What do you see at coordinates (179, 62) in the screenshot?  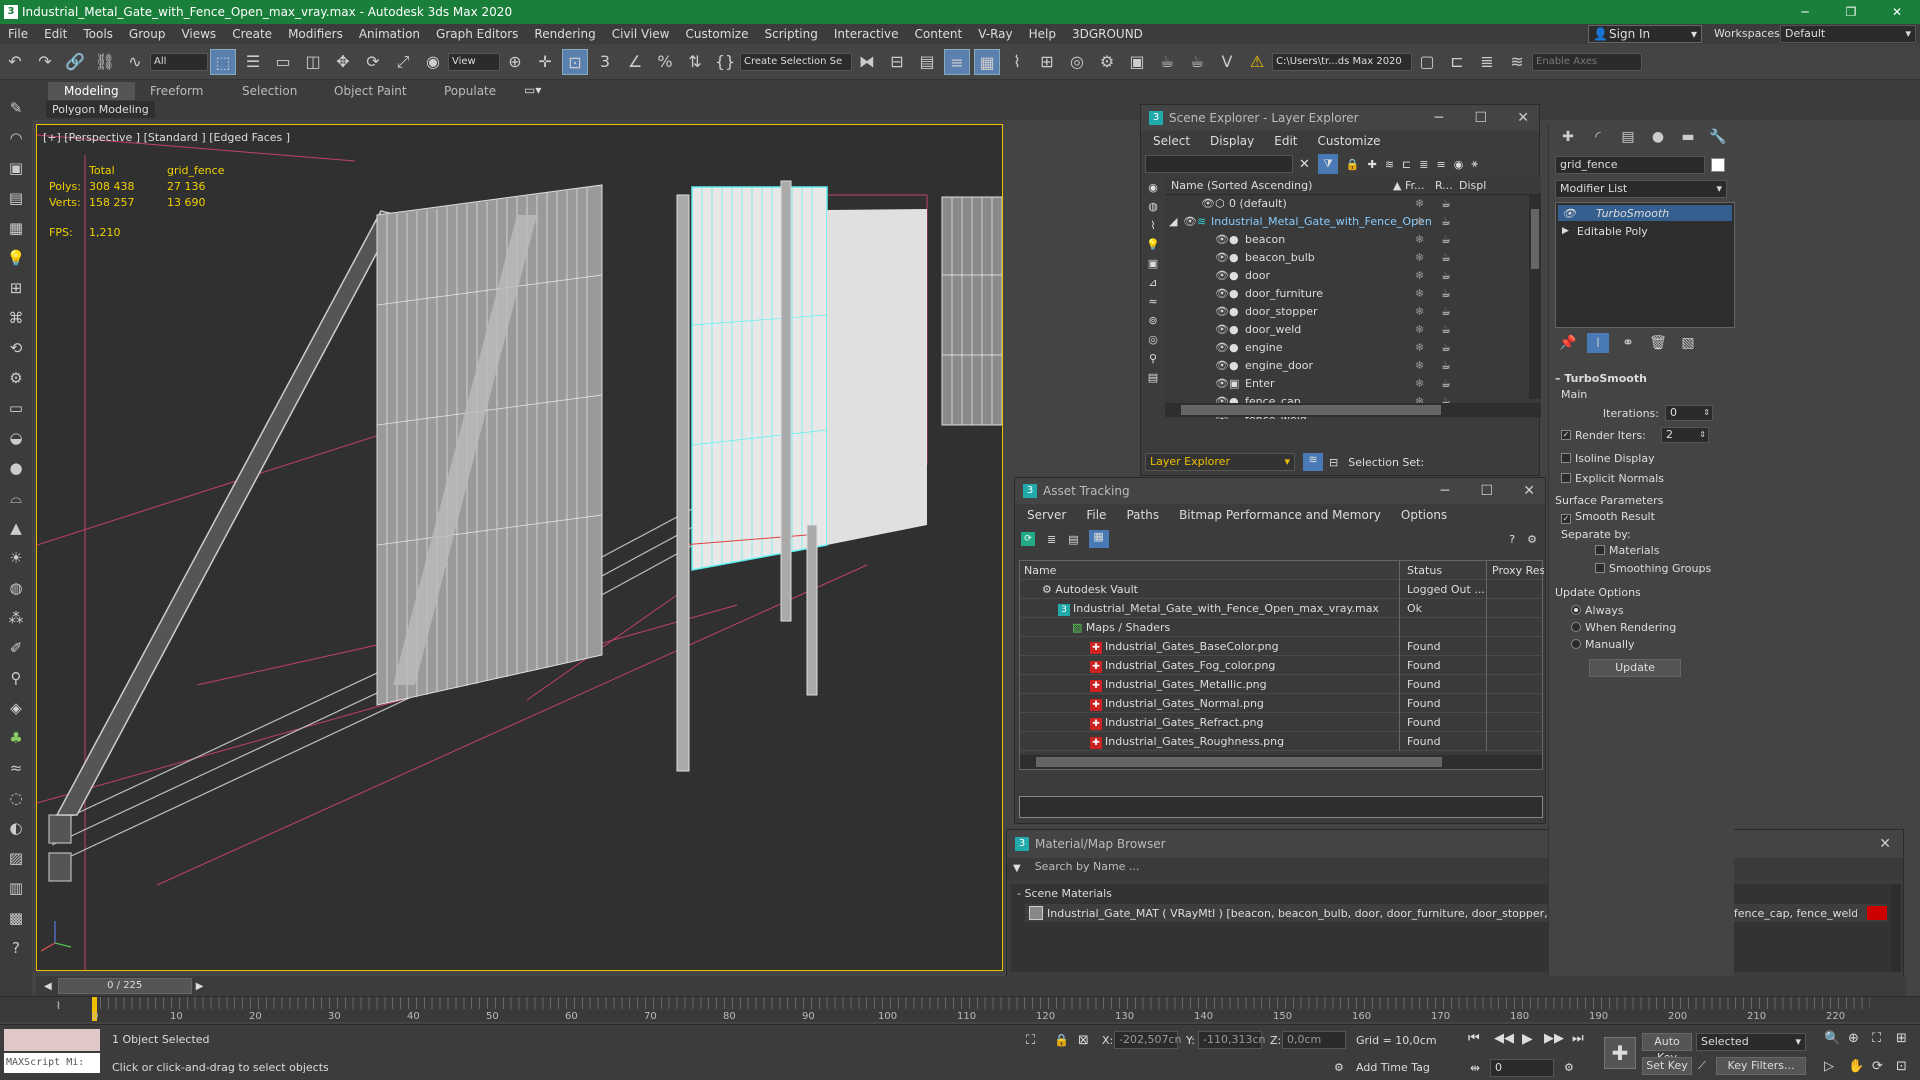 I see `selection-filter-select: All` at bounding box center [179, 62].